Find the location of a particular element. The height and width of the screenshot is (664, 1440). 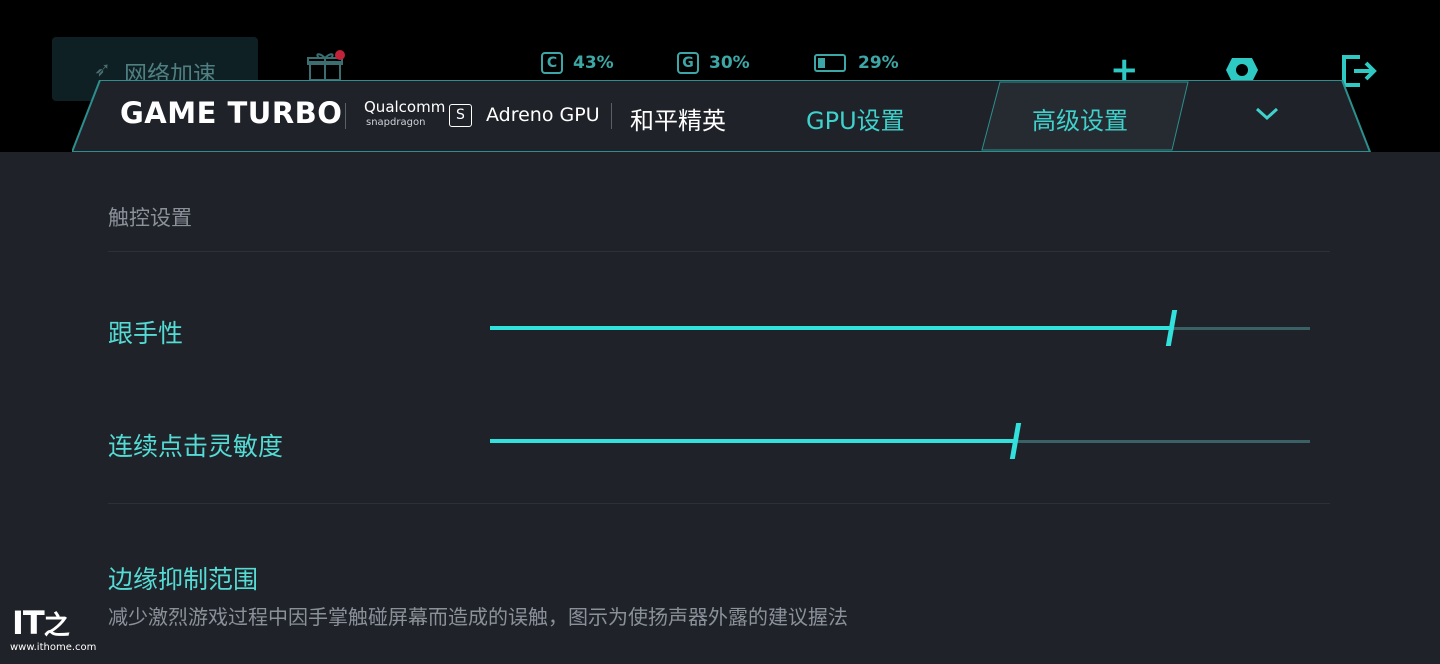

slider-label-follow: 跟手性 is located at coordinates (146, 333).